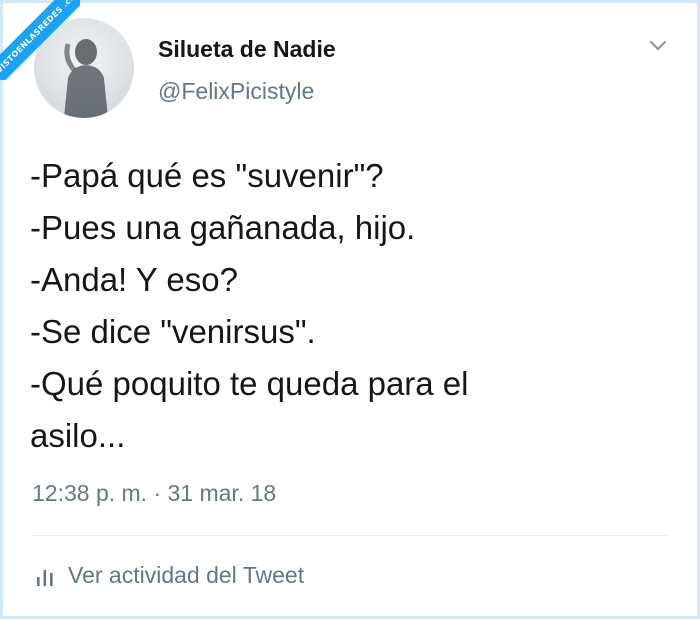 The image size is (700, 619). I want to click on tweet-text-line: -Qué poquito te queda para el, so click(249, 383).